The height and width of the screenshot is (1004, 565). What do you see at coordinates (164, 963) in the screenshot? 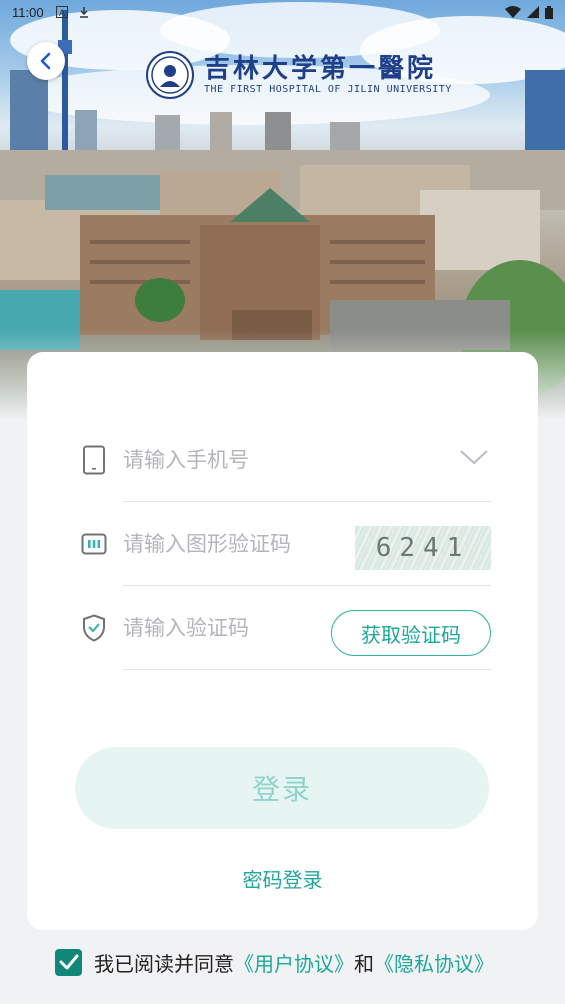
I see `agreement-prefix: 我已阅读并同意` at bounding box center [164, 963].